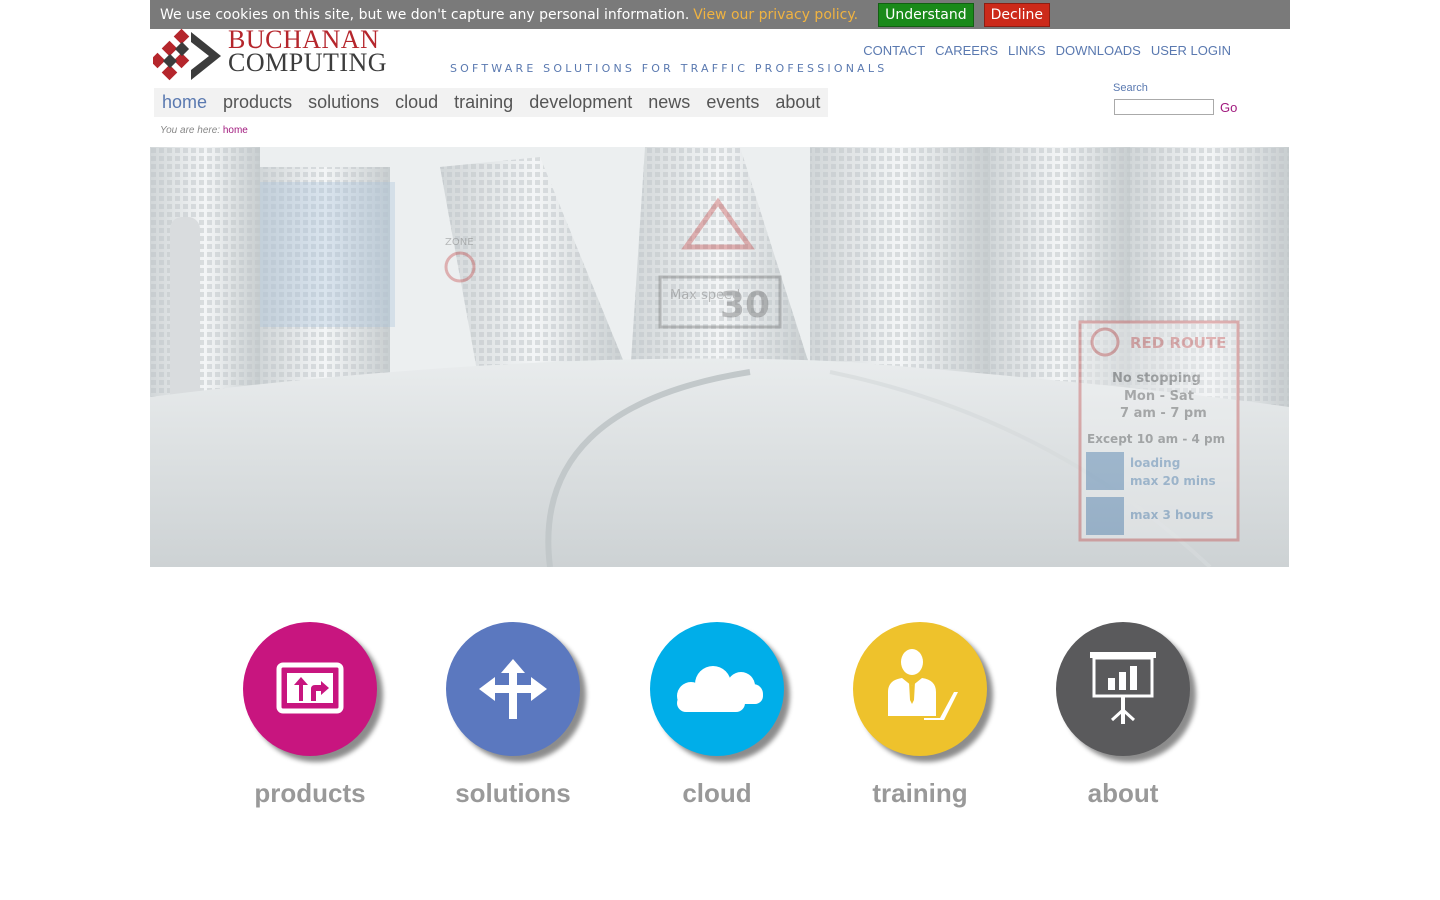 This screenshot has height=900, width=1440. What do you see at coordinates (1123, 793) in the screenshot?
I see `feature-about-label: about` at bounding box center [1123, 793].